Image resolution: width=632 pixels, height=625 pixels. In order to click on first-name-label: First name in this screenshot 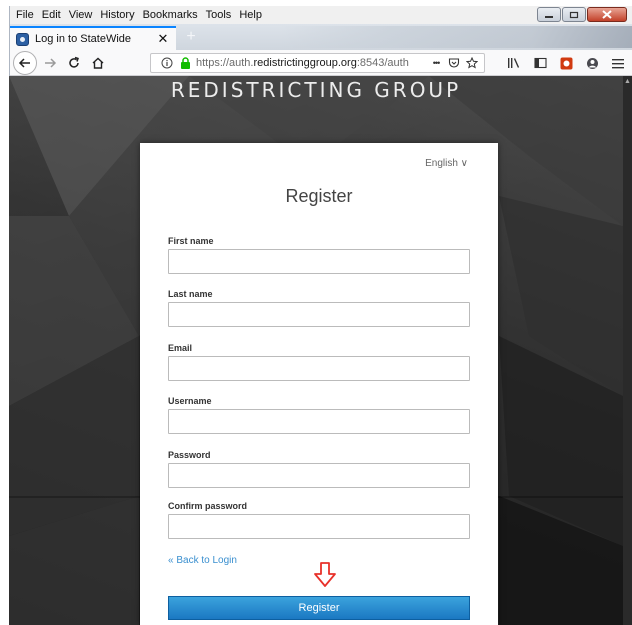, I will do `click(191, 241)`.